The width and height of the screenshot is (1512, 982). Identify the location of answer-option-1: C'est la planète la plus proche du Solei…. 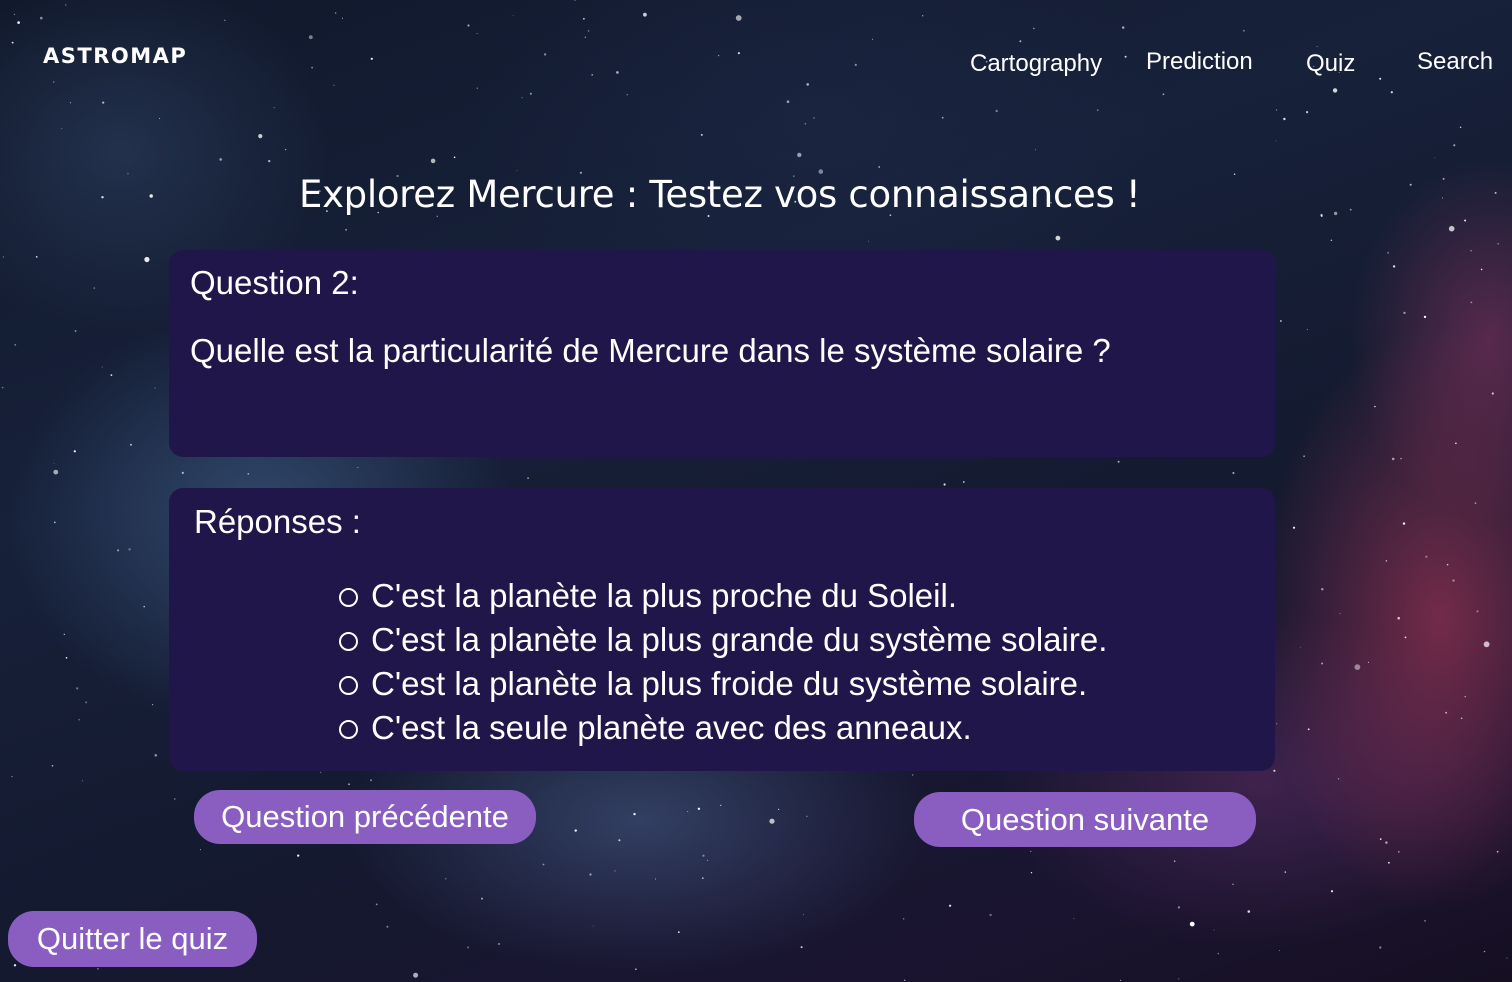
(723, 596).